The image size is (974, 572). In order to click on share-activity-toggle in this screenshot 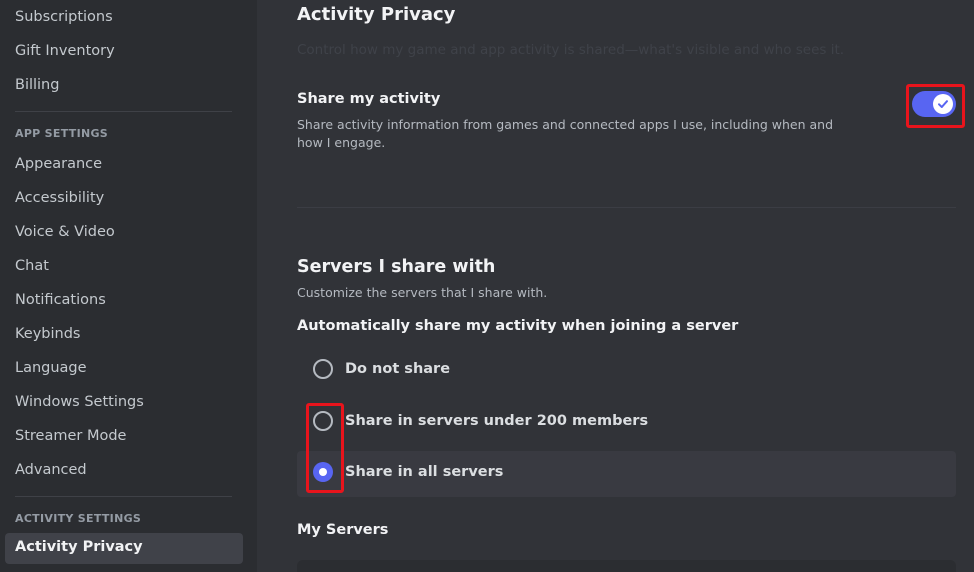, I will do `click(934, 104)`.